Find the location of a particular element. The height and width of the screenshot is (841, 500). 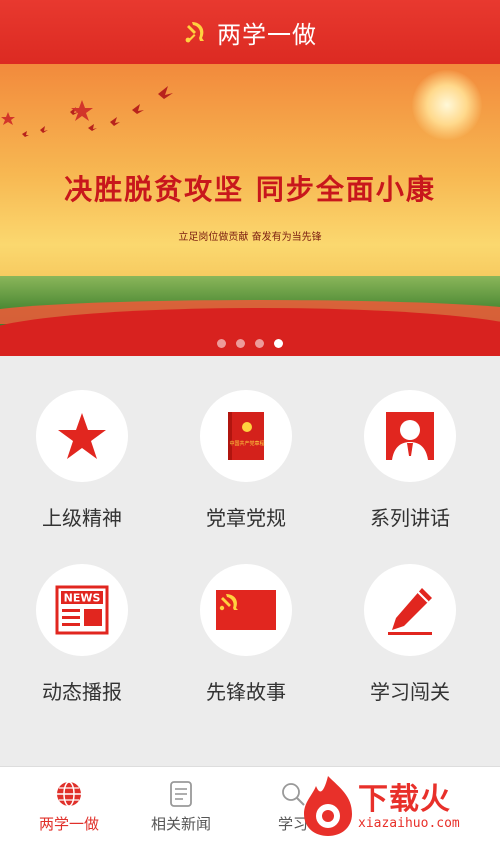

news-text: NEWS is located at coordinates (82, 598).